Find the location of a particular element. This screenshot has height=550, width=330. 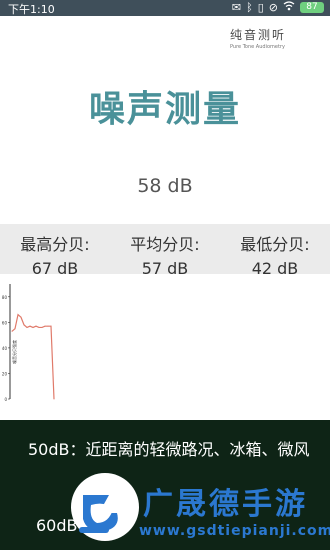

status-bar: 下午1:10 ✉ ᛒ ▯ ⊘ 87 is located at coordinates (165, 8).